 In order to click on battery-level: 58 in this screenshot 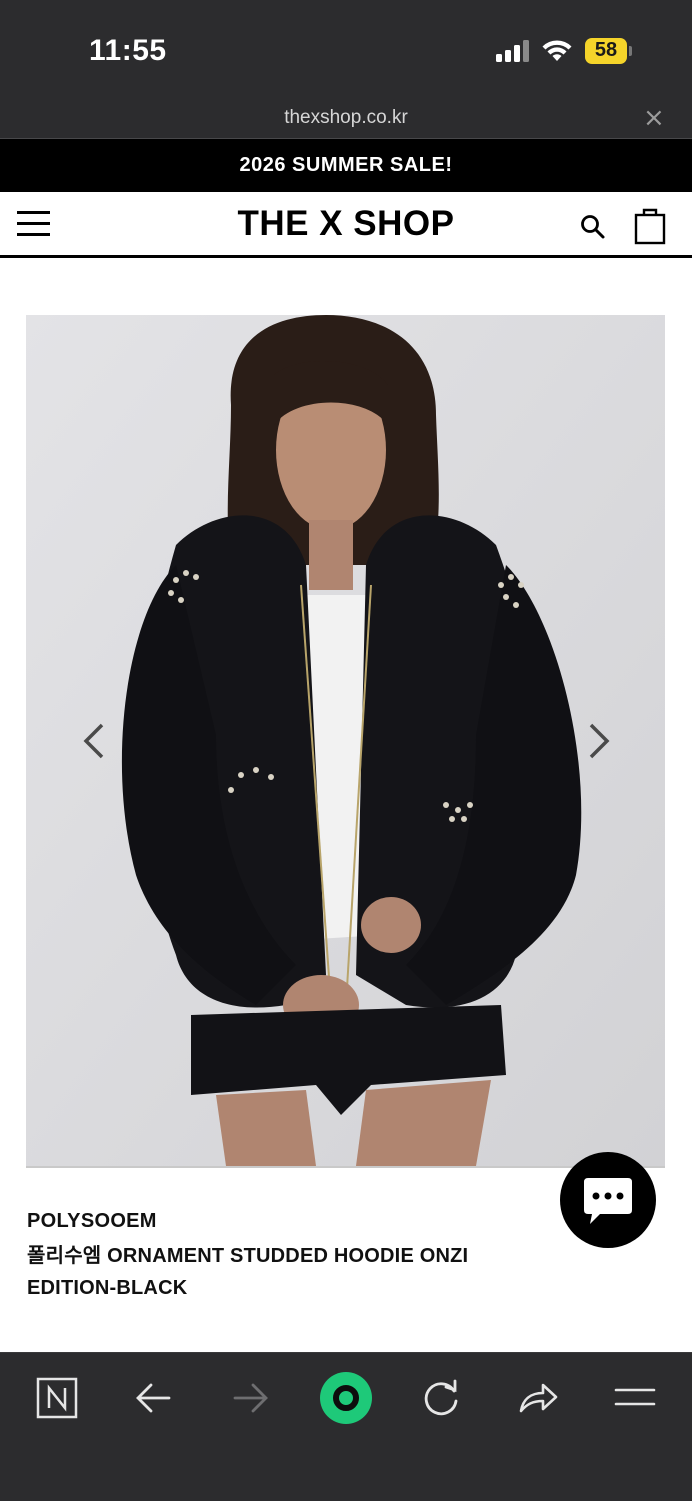, I will do `click(606, 50)`.